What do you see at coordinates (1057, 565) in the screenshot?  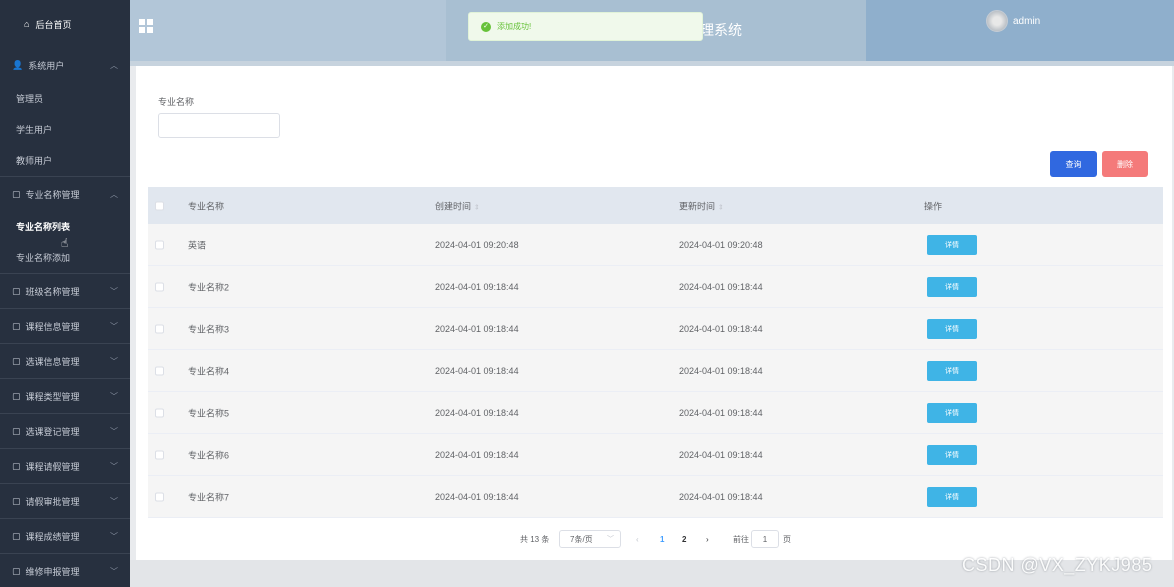 I see `watermark: CSDN @VX_ZYKJ985` at bounding box center [1057, 565].